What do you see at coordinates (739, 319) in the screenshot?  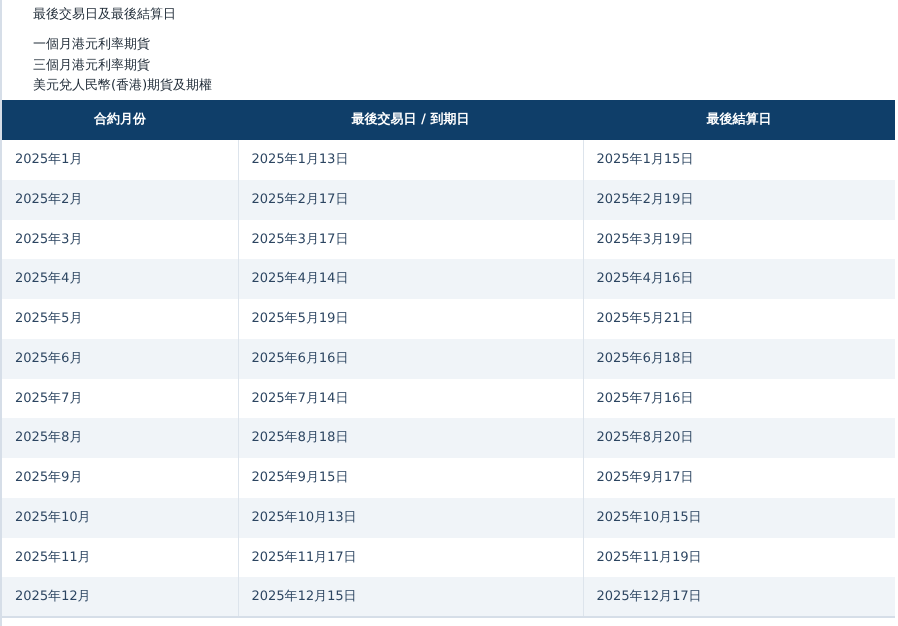 I see `table-cell: 2025年5月21日` at bounding box center [739, 319].